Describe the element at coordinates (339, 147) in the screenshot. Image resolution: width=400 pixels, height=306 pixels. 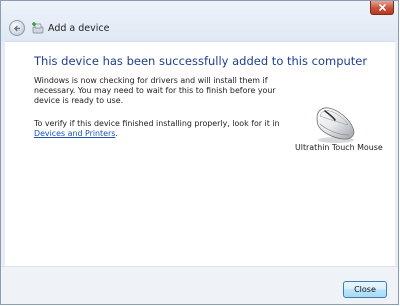
I see `device-name-label: Ultrathin Touch Mouse` at that location.